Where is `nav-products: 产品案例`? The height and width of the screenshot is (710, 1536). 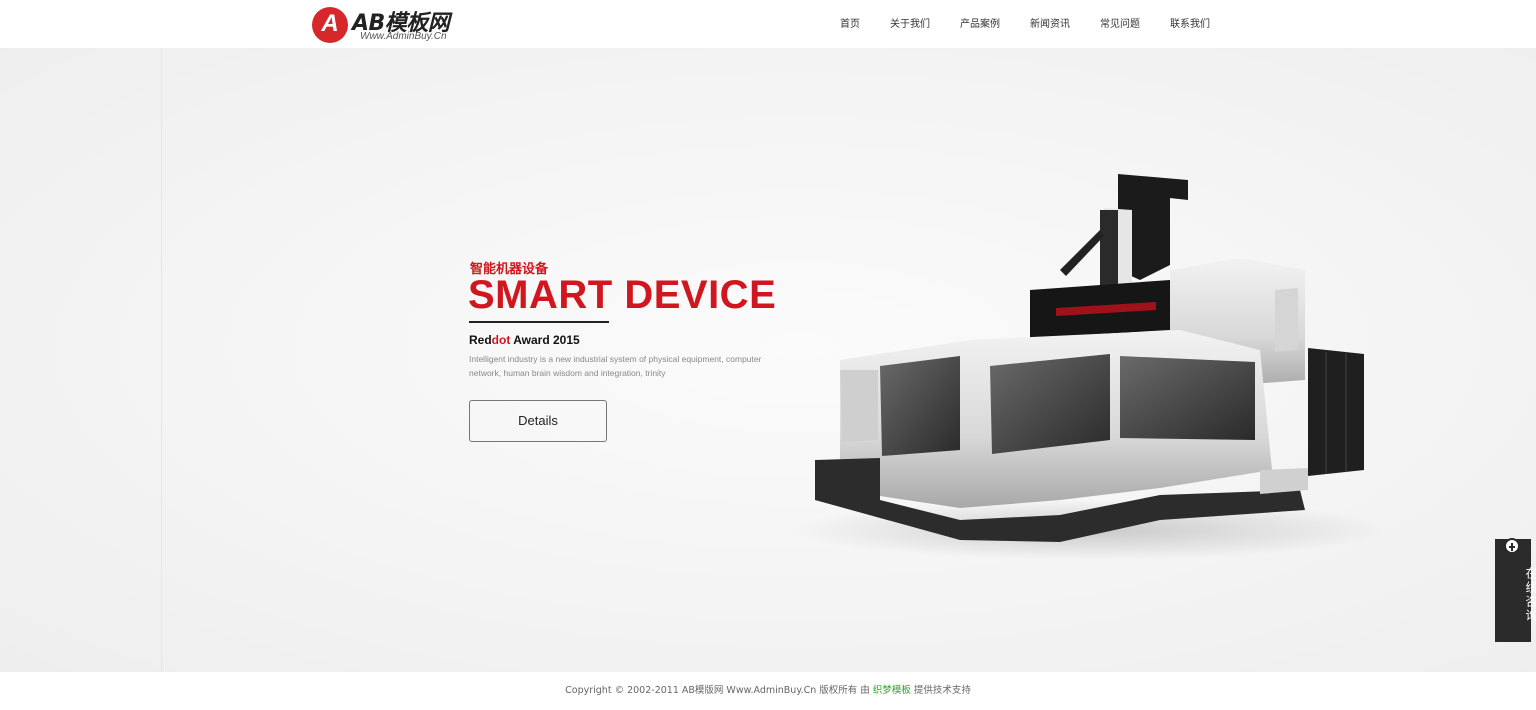 nav-products: 产品案例 is located at coordinates (980, 25).